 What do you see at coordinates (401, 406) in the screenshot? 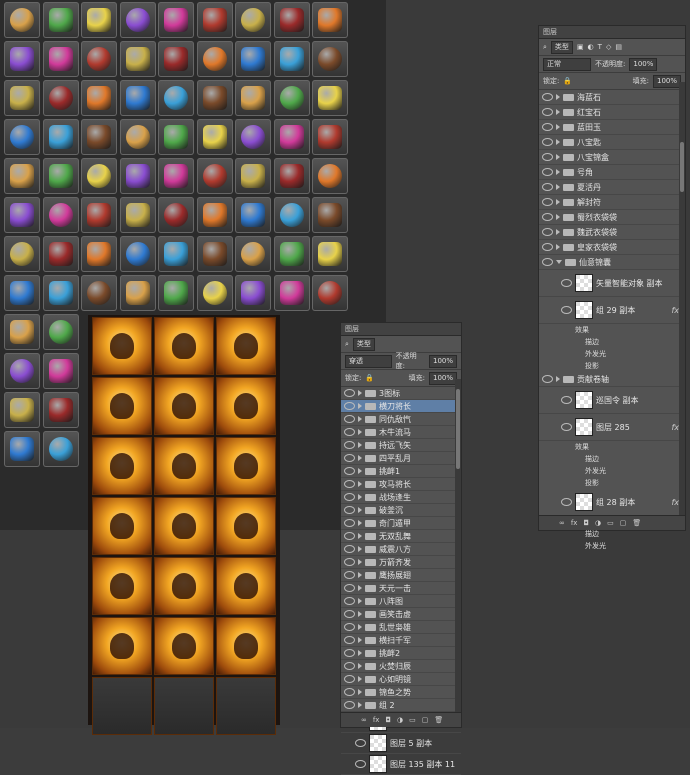
I see `layer-row: 横刀将长` at bounding box center [401, 406].